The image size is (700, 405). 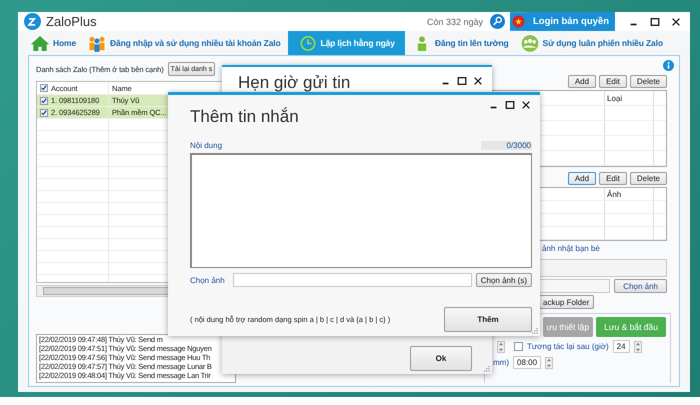 I want to click on column-header: Loại, so click(x=614, y=98).